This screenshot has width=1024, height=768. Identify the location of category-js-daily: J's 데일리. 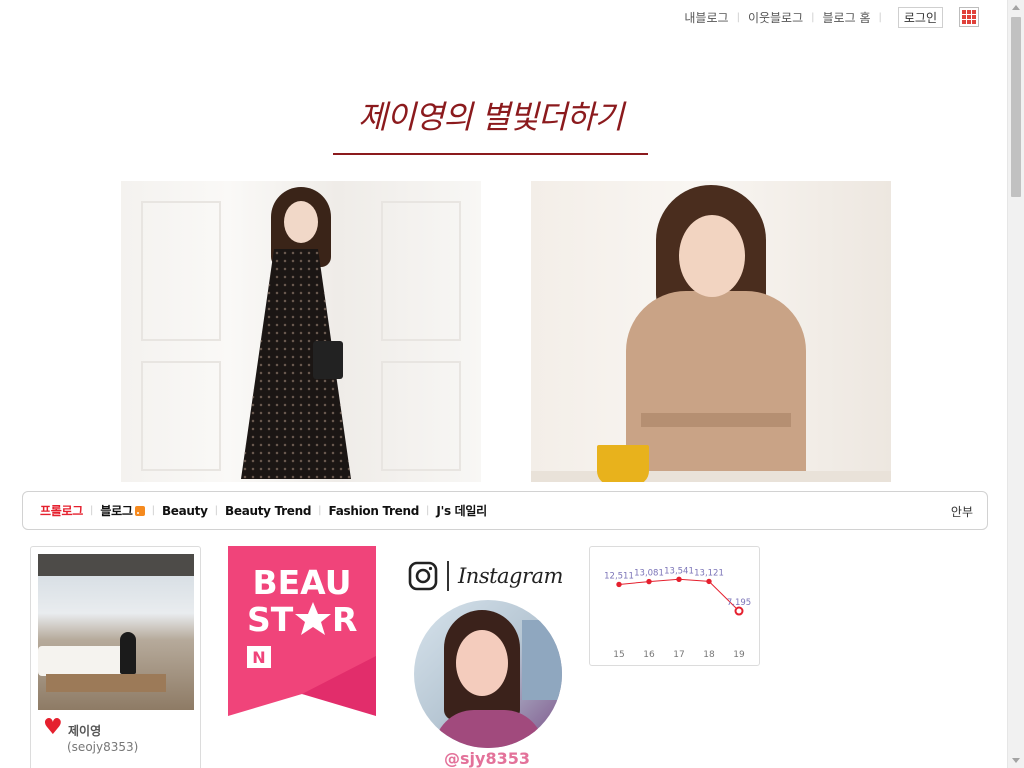
(461, 510).